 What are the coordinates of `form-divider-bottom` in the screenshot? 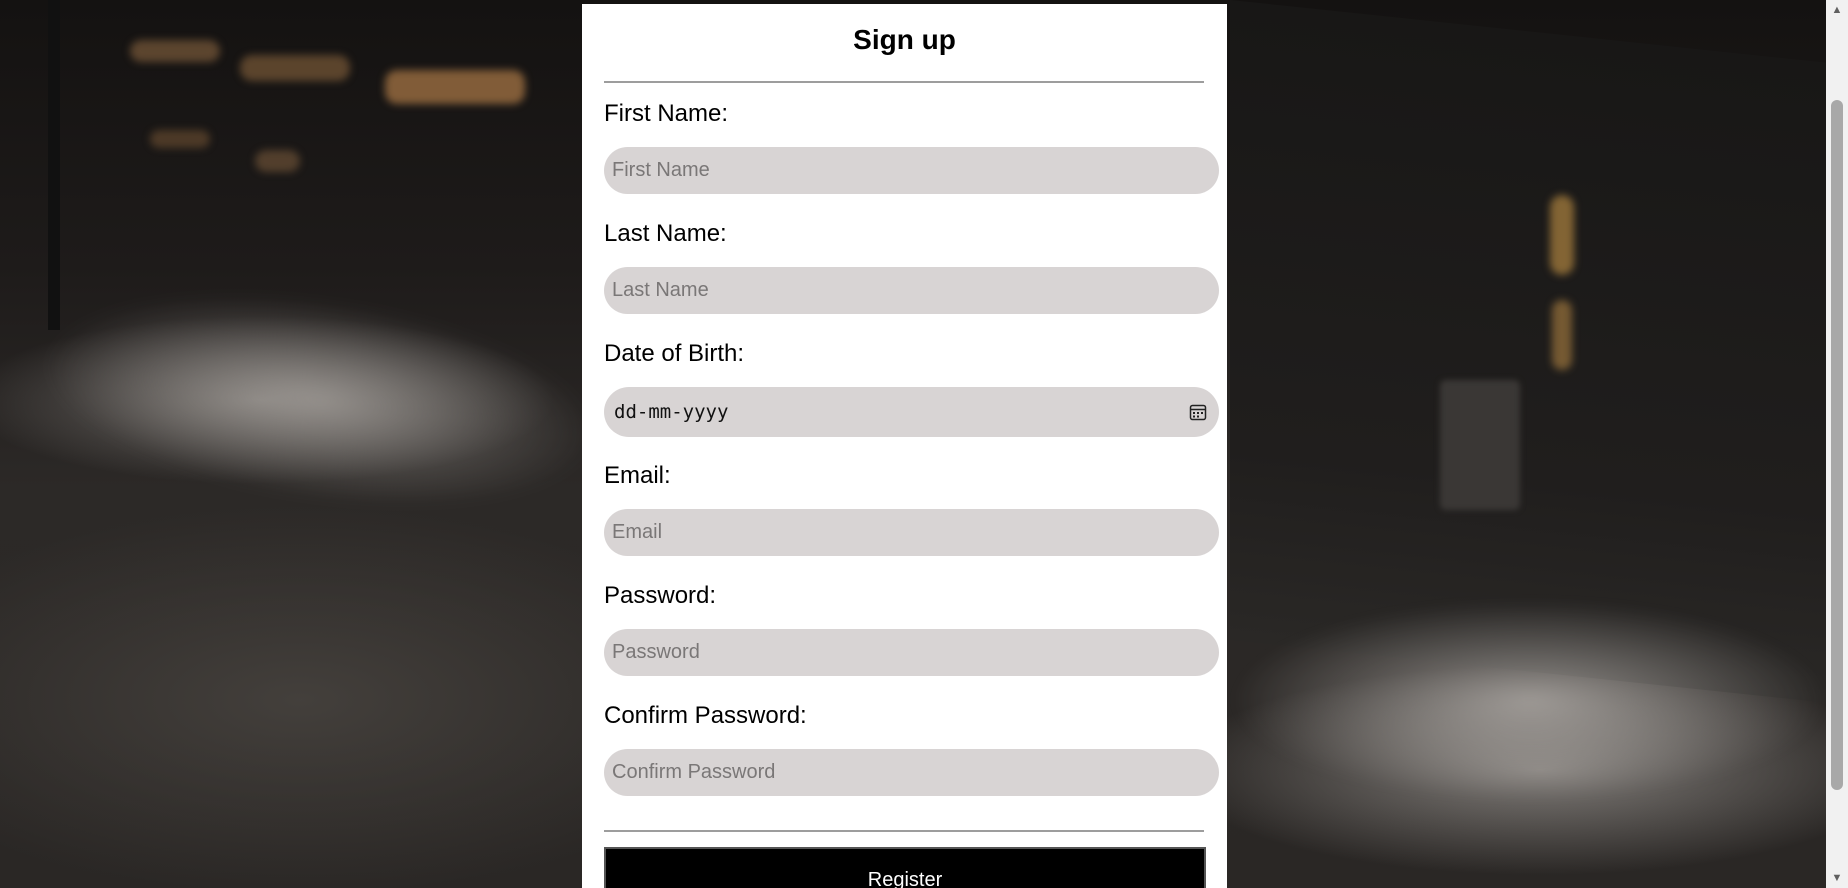 It's located at (904, 831).